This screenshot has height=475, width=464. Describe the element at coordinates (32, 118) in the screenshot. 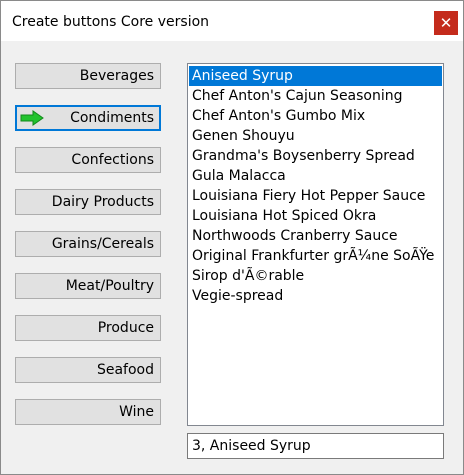

I see `green-right-arrow-icon` at that location.